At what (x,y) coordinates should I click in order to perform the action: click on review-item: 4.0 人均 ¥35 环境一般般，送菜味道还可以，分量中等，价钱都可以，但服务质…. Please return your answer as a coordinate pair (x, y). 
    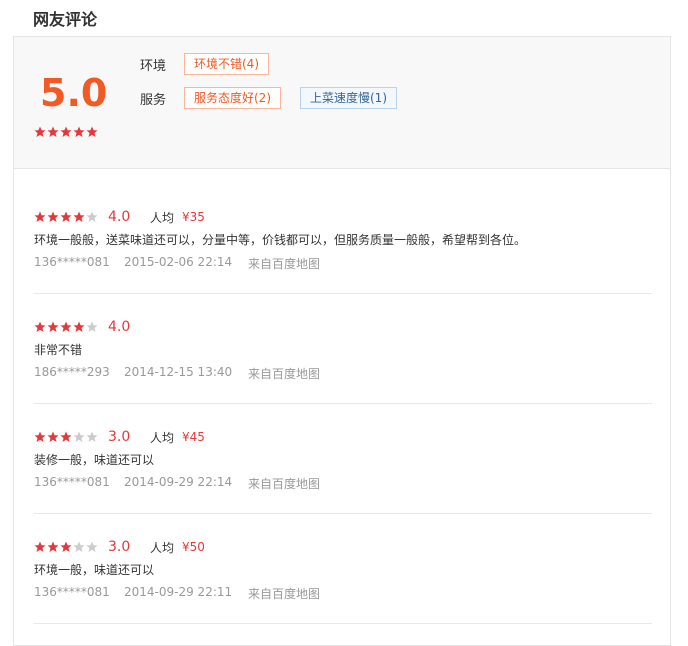
    Looking at the image, I should click on (343, 239).